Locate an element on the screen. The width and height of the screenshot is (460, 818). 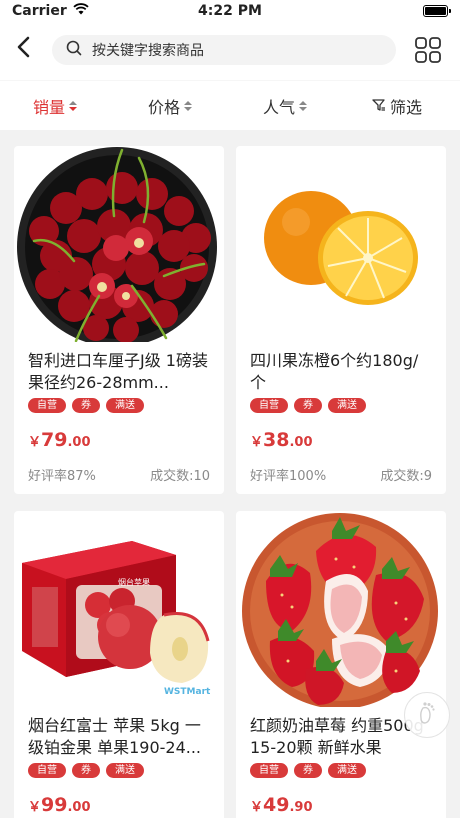
filter-icon is located at coordinates (379, 106).